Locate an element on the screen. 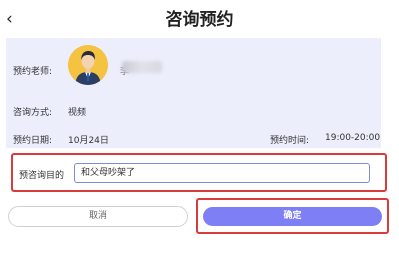  page-title: 咨询预约 is located at coordinates (199, 20).